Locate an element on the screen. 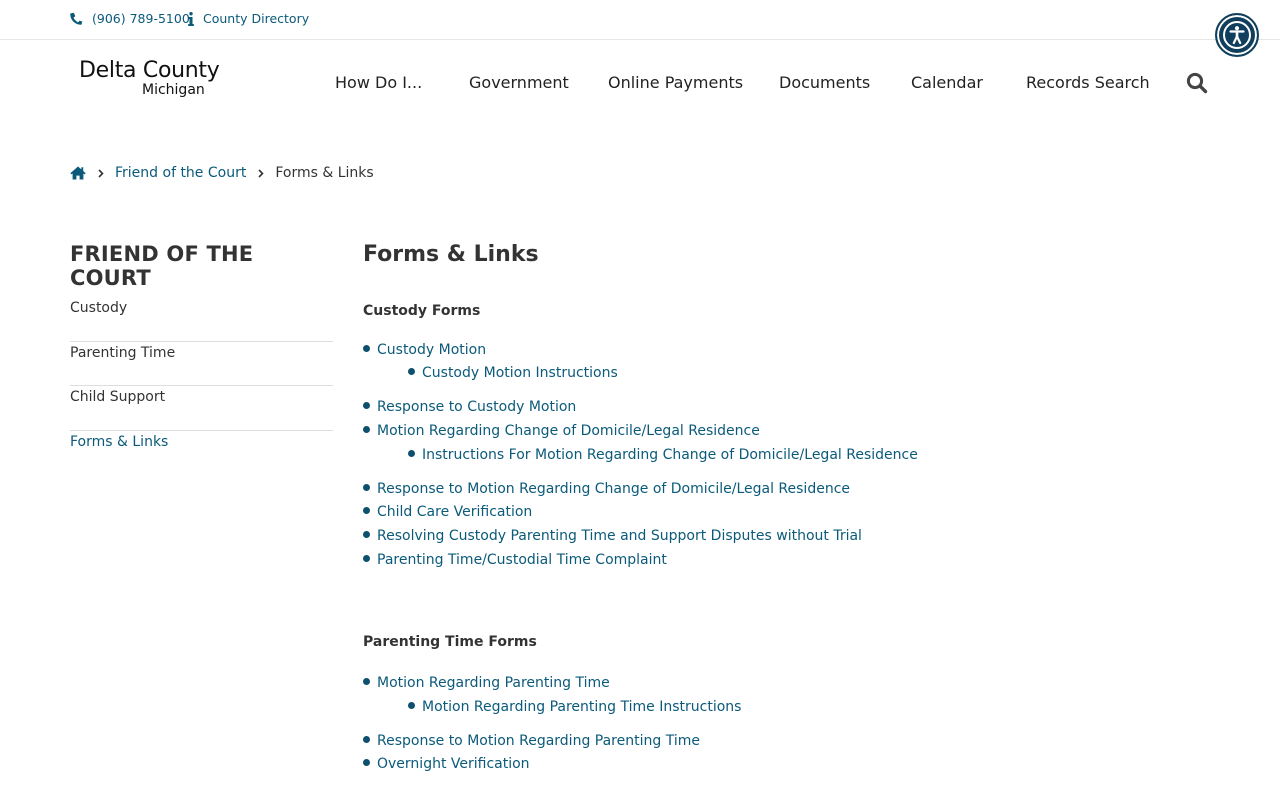 The height and width of the screenshot is (800, 1280). nav-online-payments: Online Payments is located at coordinates (675, 82).